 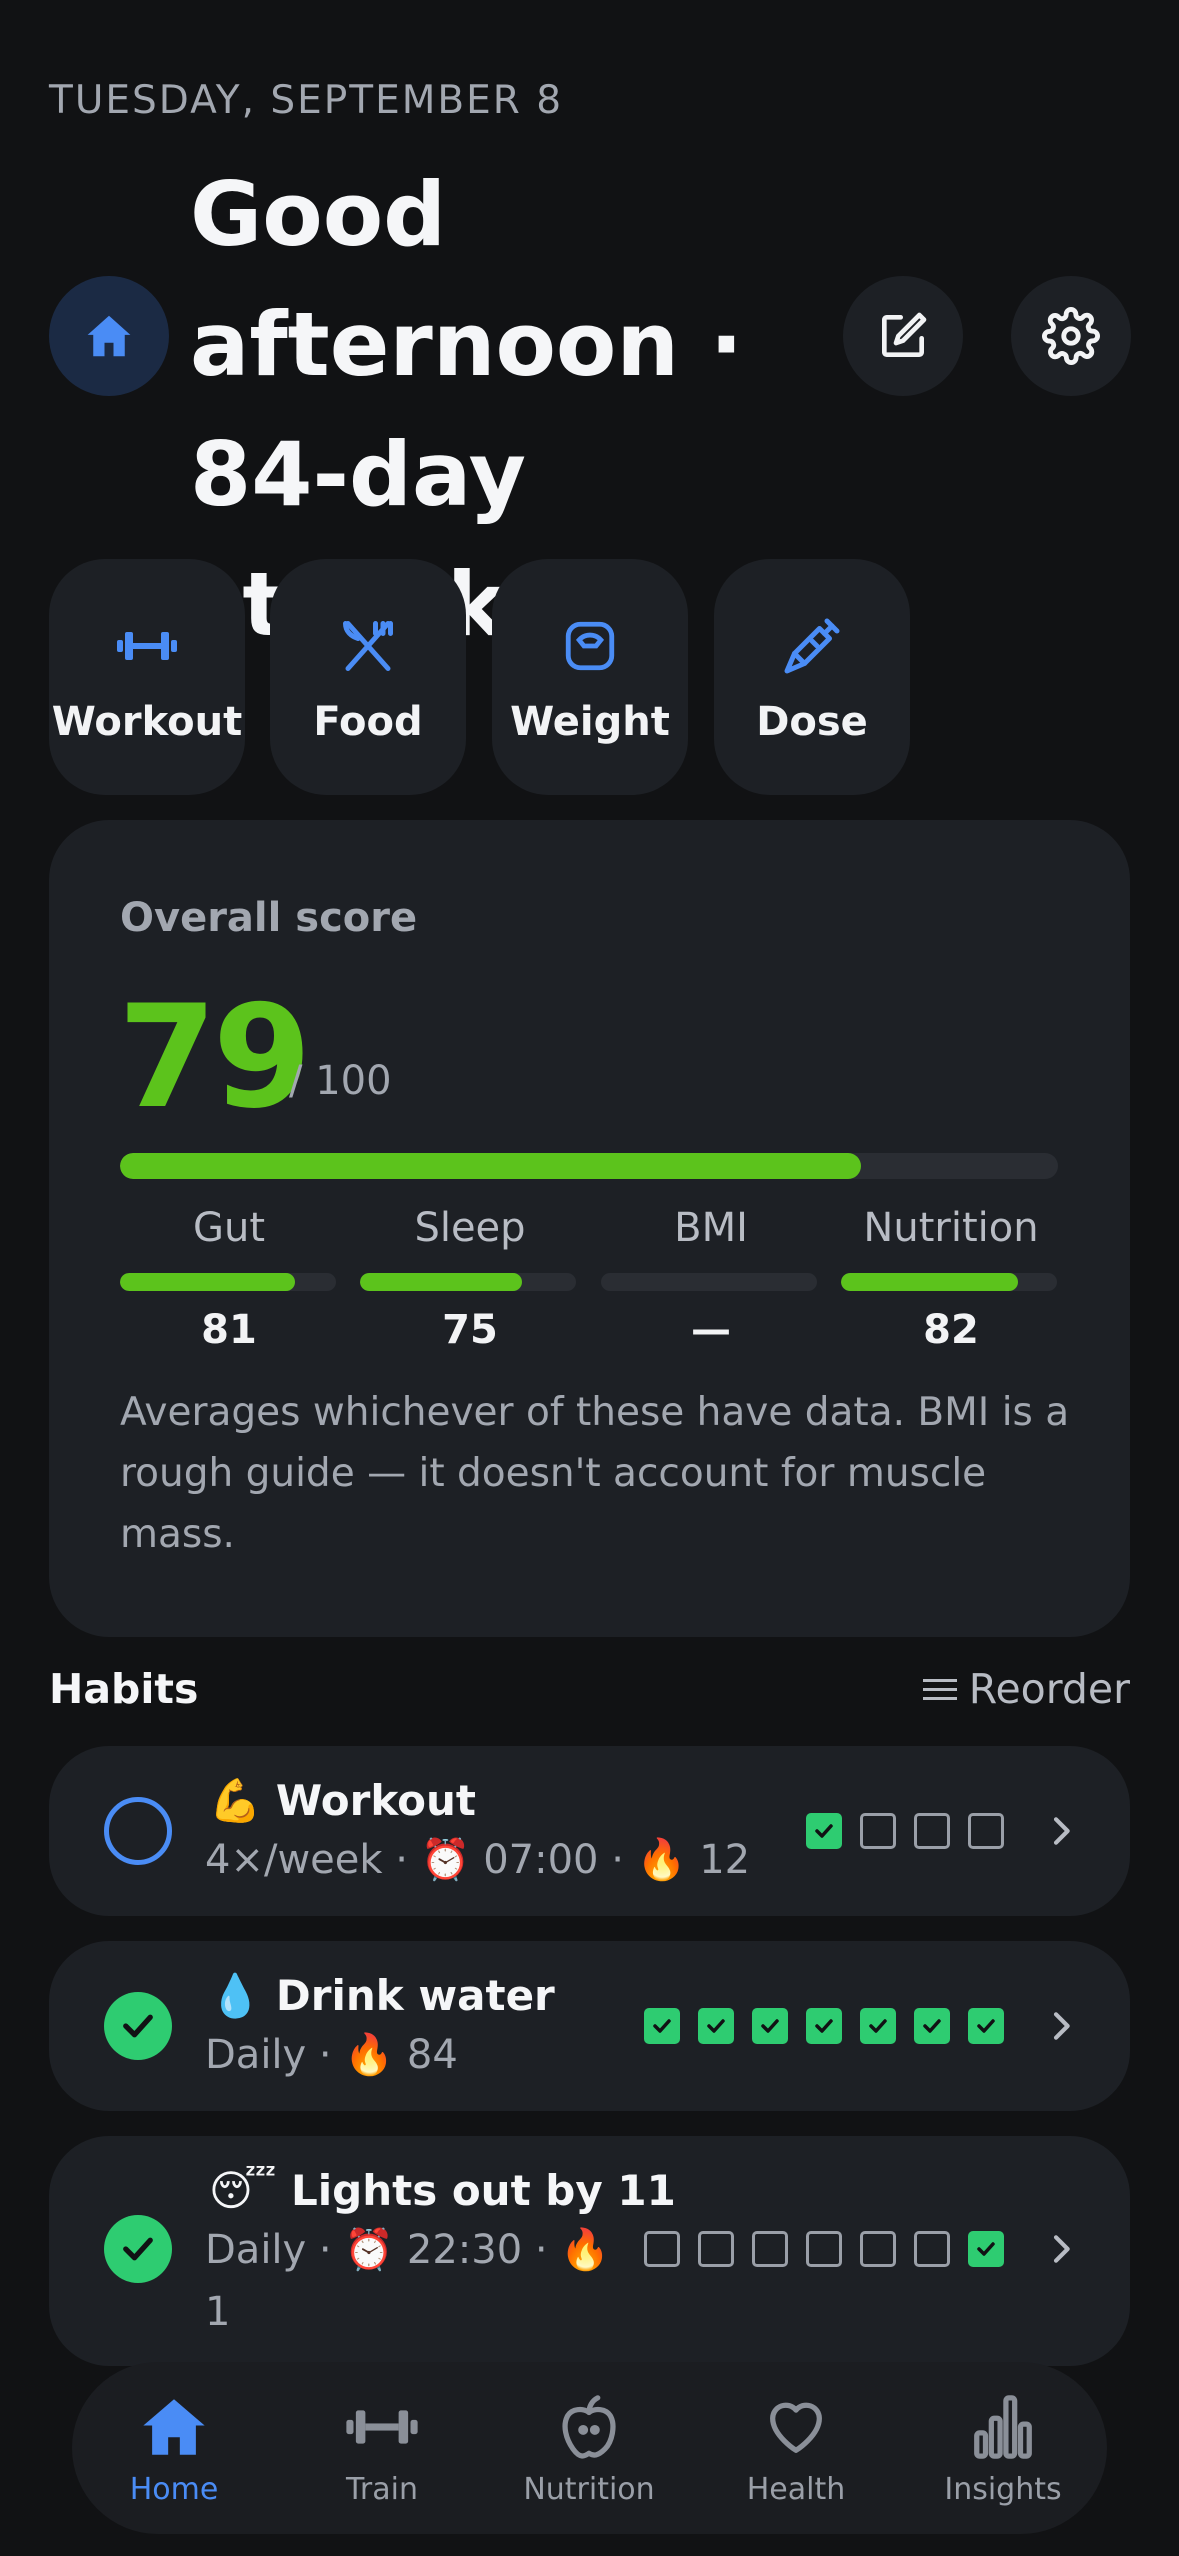 What do you see at coordinates (331, 2055) in the screenshot?
I see `habit-meta: Daily · 🔥 84` at bounding box center [331, 2055].